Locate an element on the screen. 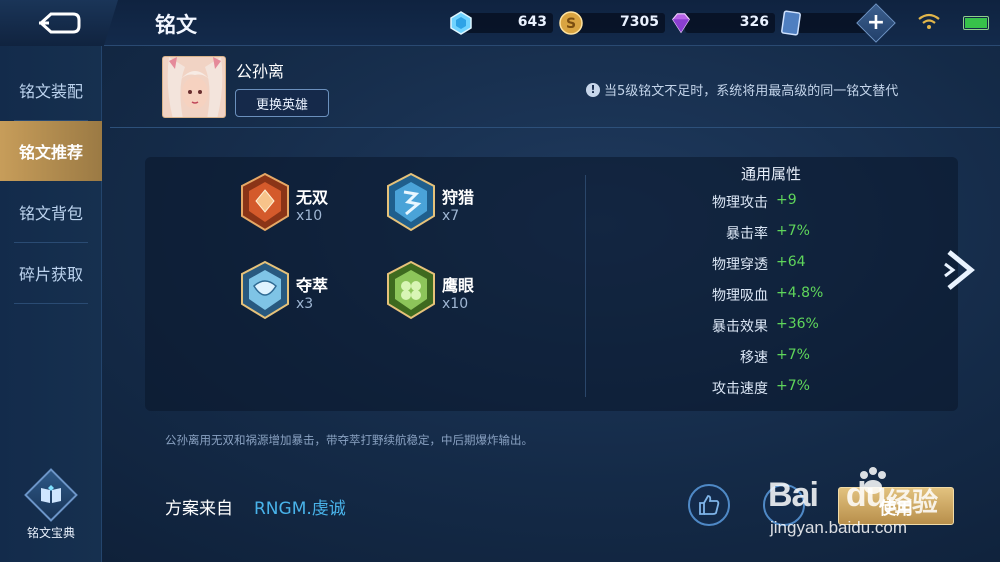  source-label: 方案来自 is located at coordinates (199, 509).